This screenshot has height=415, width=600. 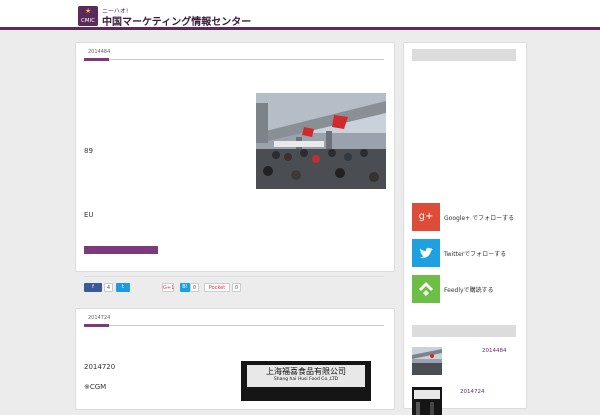 I want to click on post-text: EU, so click(x=89, y=215).